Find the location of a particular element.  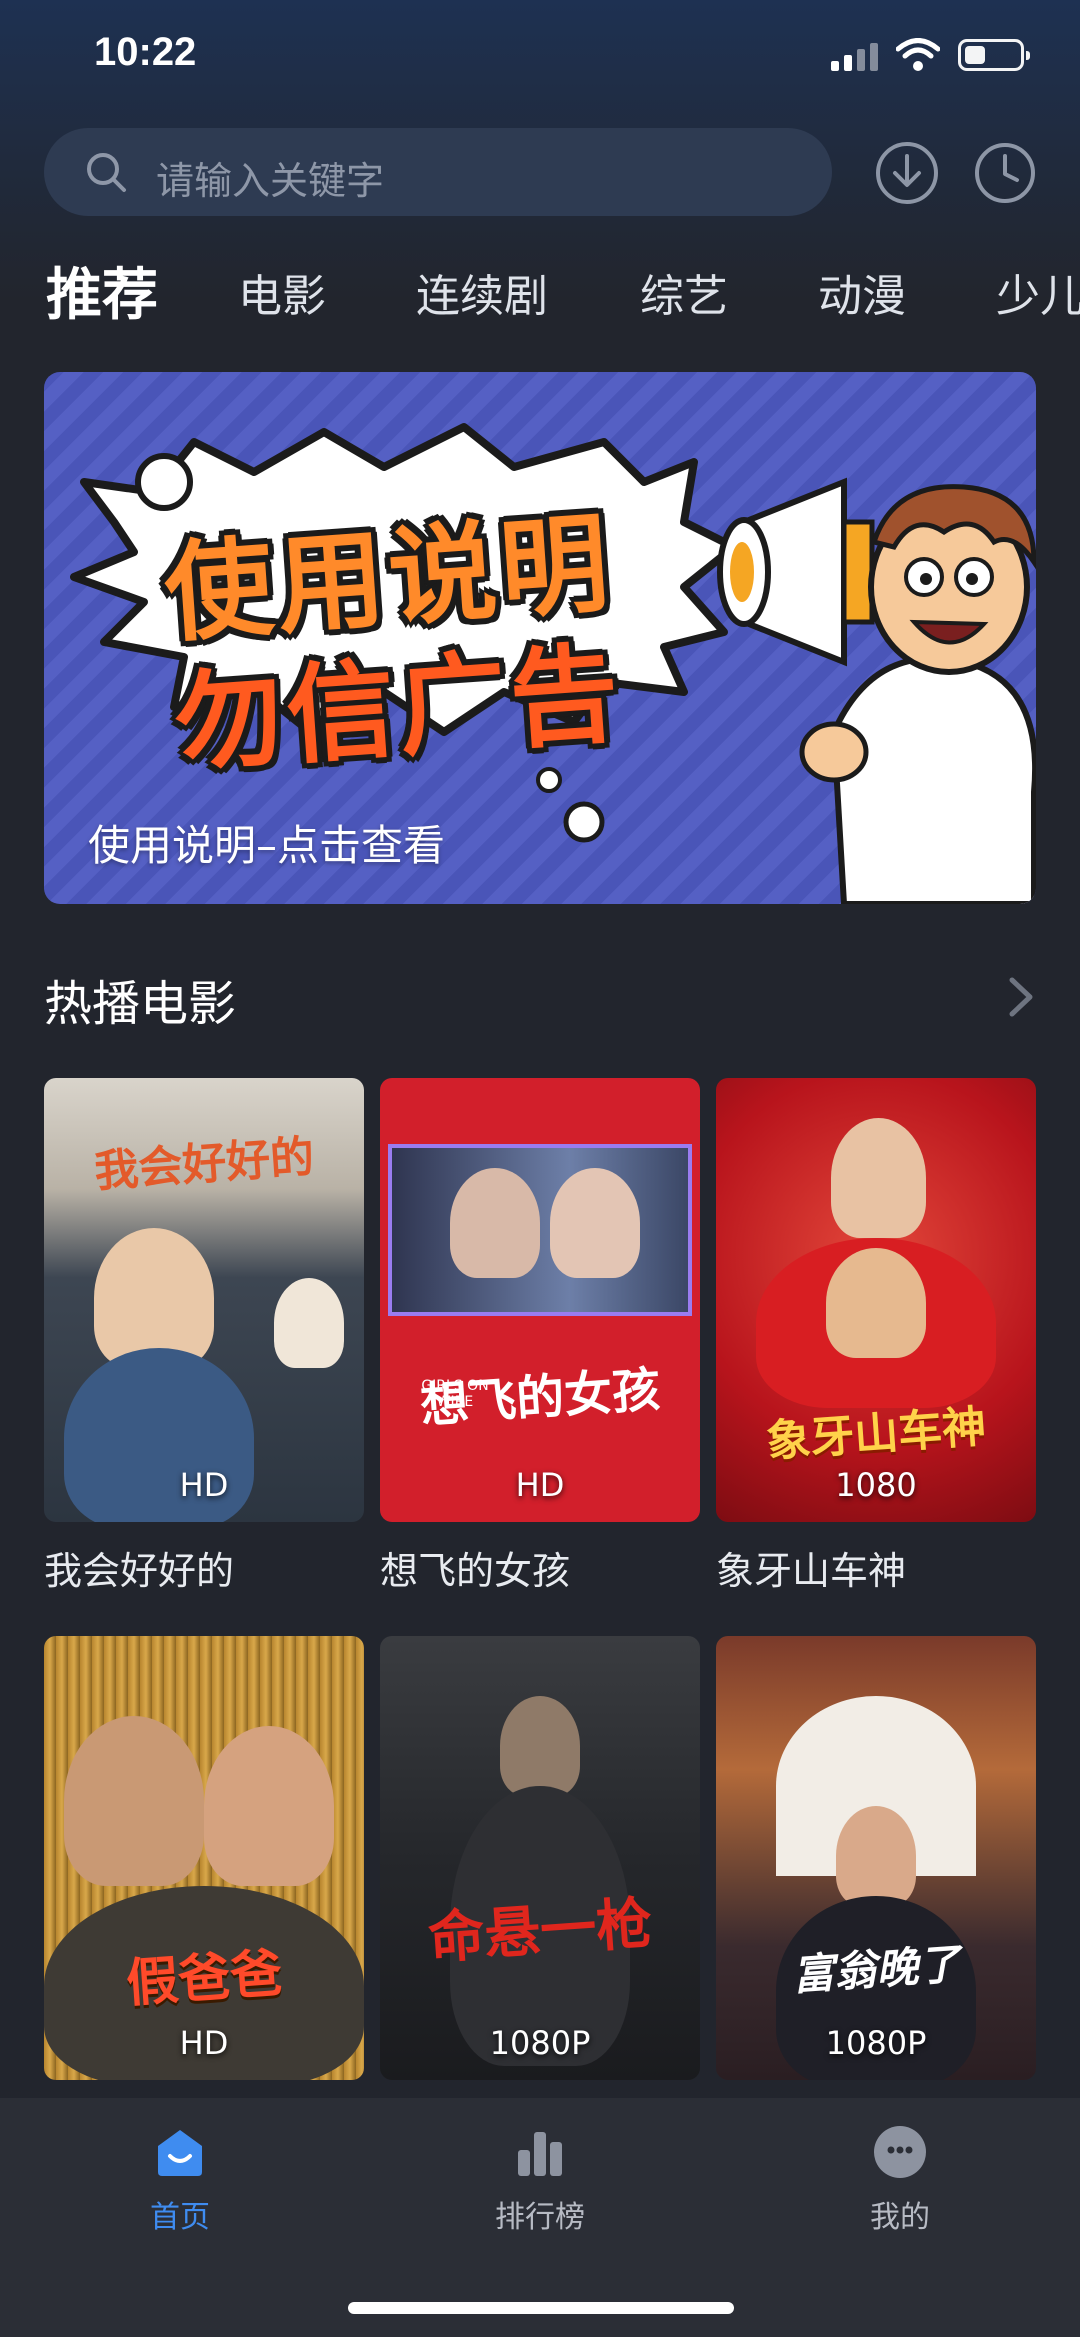

poster-title-art: 命悬一枪 is located at coordinates (540, 1931).